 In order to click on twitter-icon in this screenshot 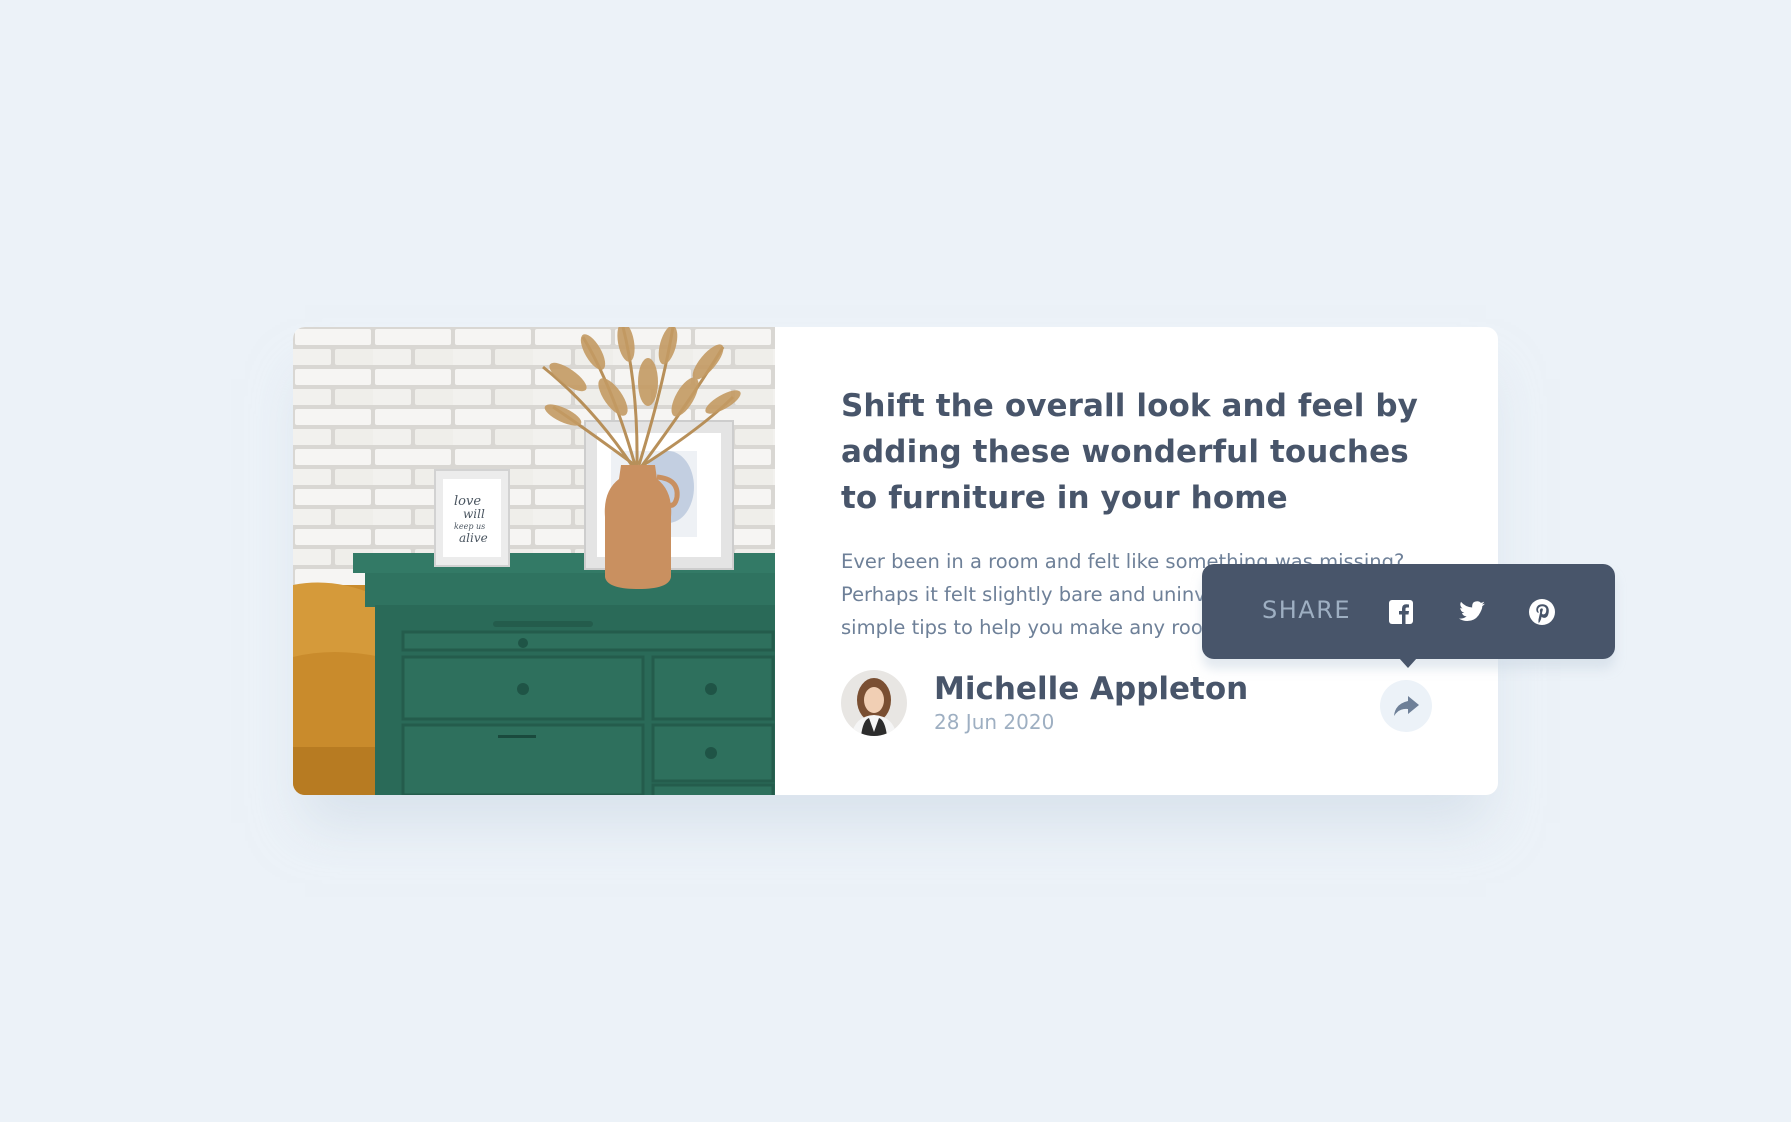, I will do `click(1472, 611)`.